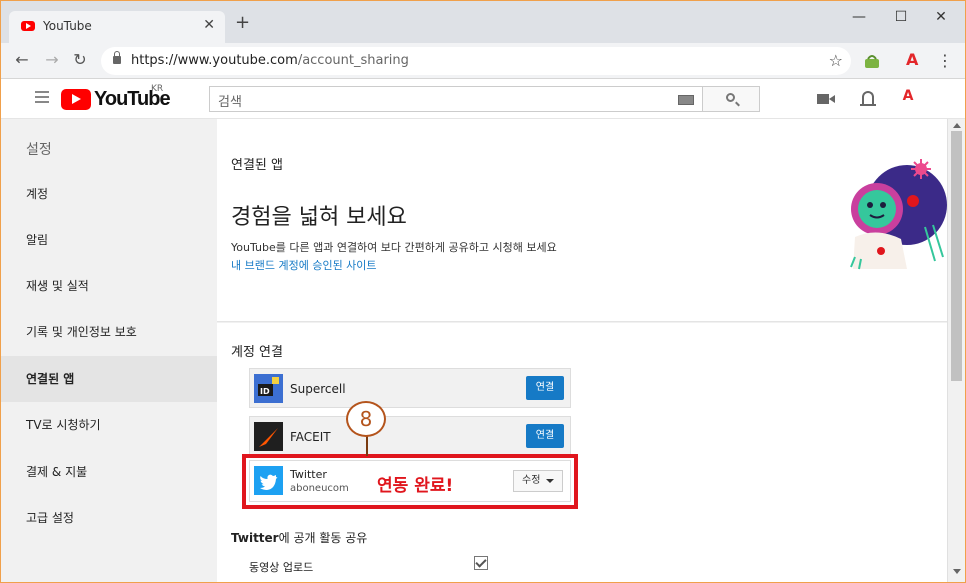 This screenshot has width=966, height=583. What do you see at coordinates (957, 125) in the screenshot?
I see `scroll-up-arrow-icon` at bounding box center [957, 125].